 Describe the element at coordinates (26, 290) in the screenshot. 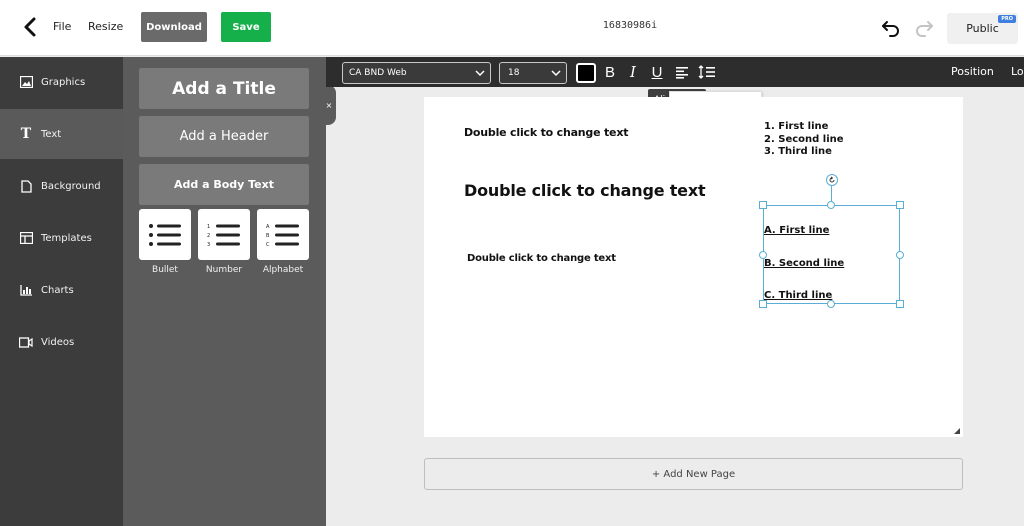

I see `chart-icon` at that location.